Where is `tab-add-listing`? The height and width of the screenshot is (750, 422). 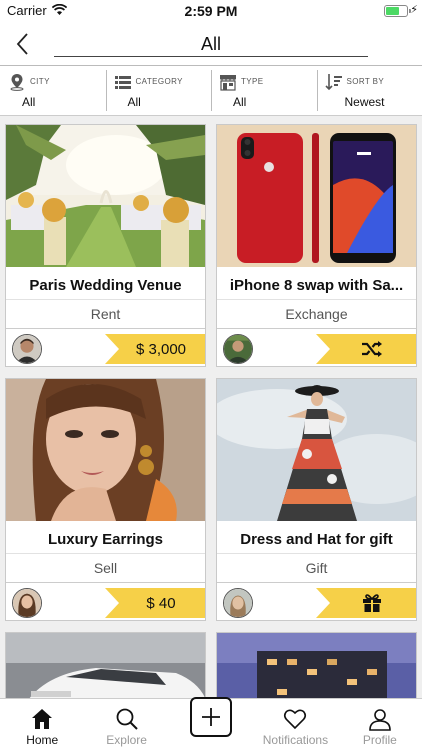 tab-add-listing is located at coordinates (211, 723).